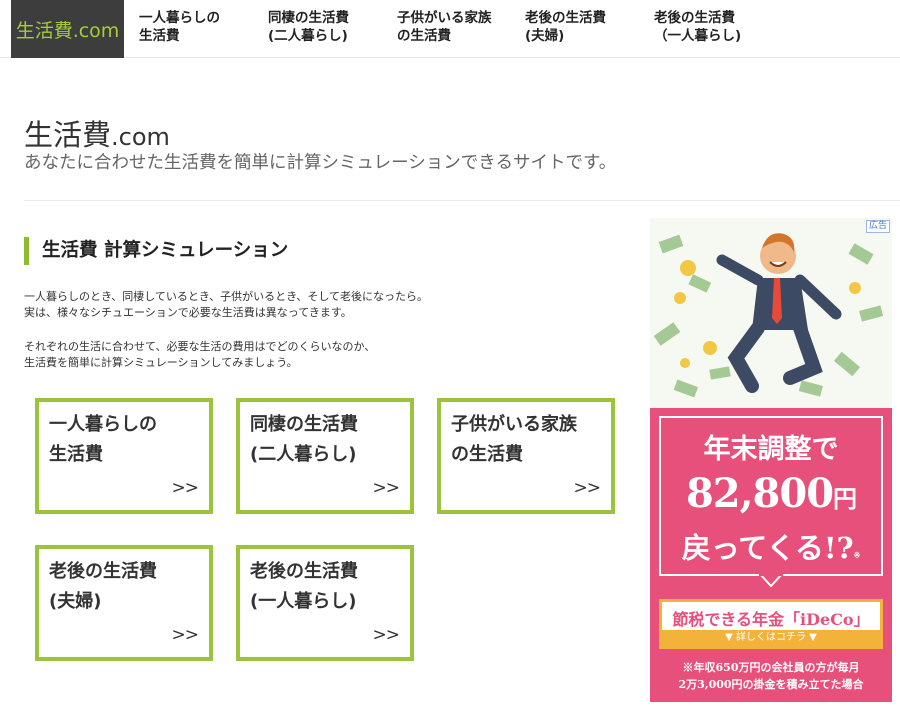  I want to click on nav-item-label: (二人暮らし), so click(308, 36).